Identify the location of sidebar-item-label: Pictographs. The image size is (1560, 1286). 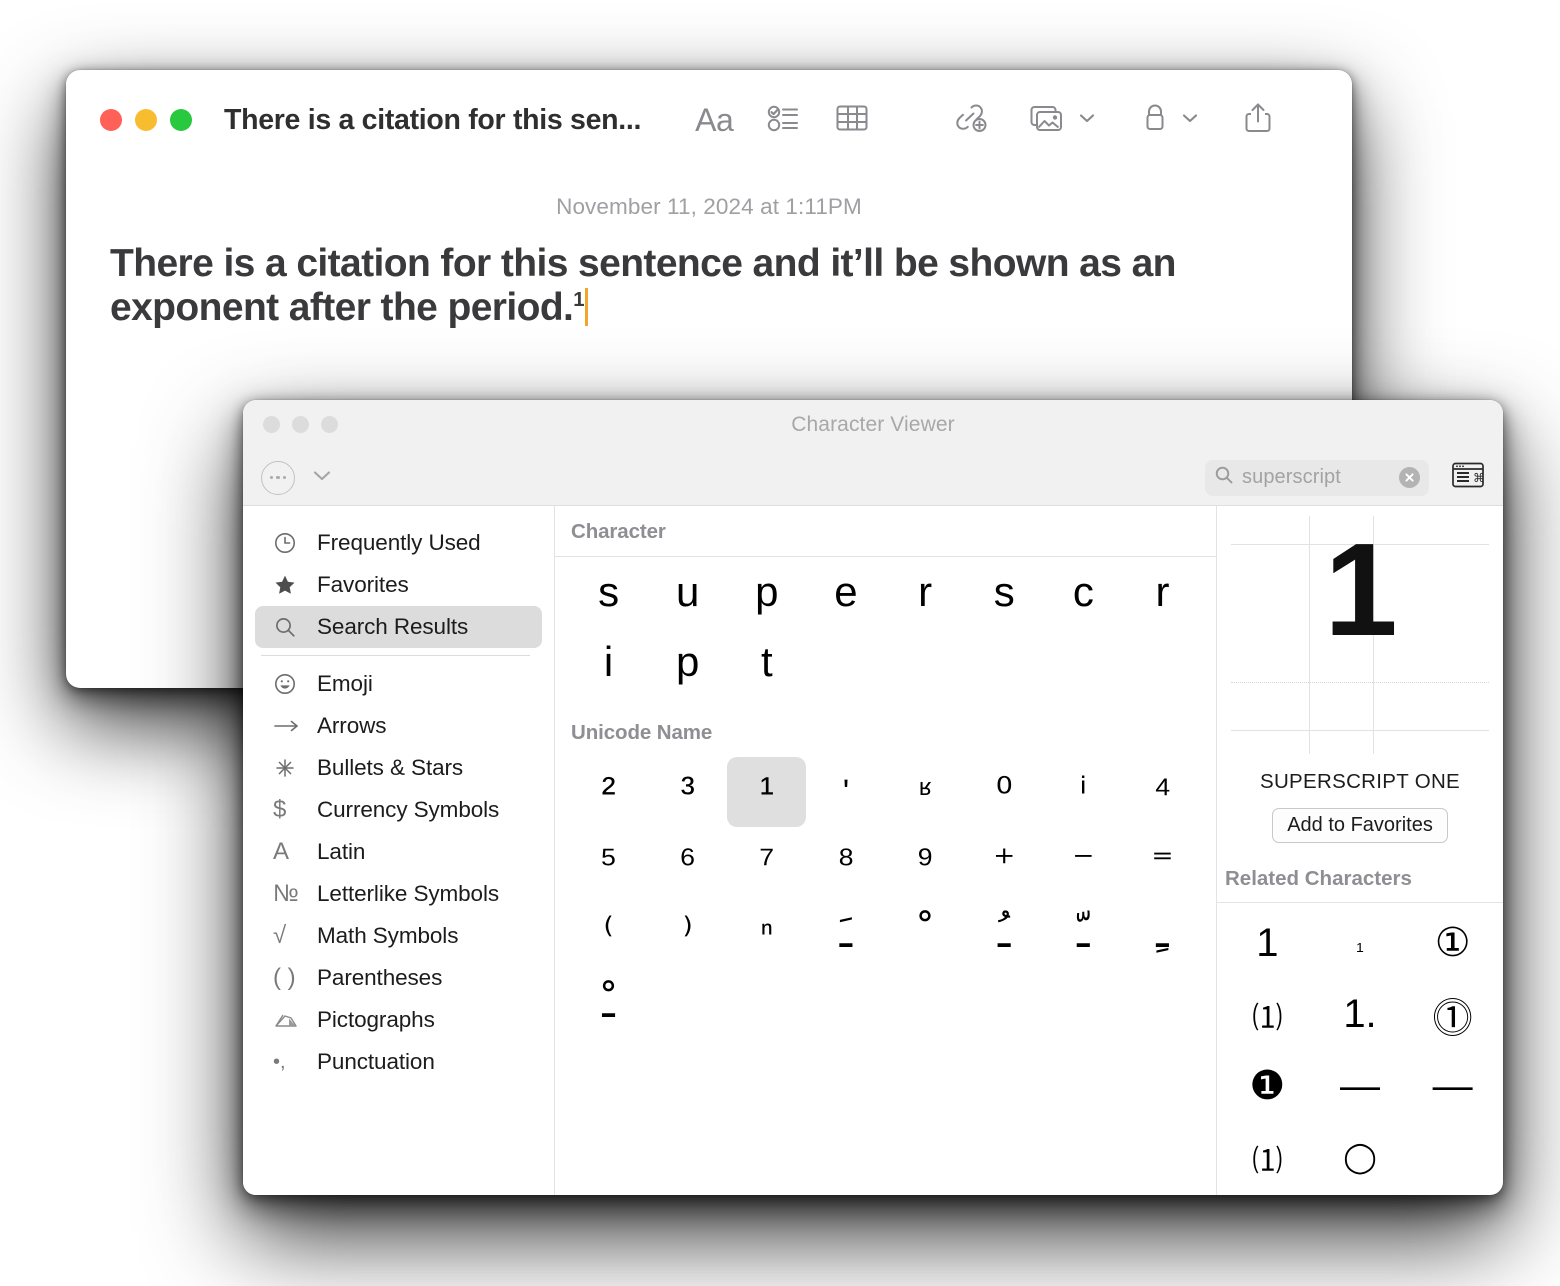
(376, 1019).